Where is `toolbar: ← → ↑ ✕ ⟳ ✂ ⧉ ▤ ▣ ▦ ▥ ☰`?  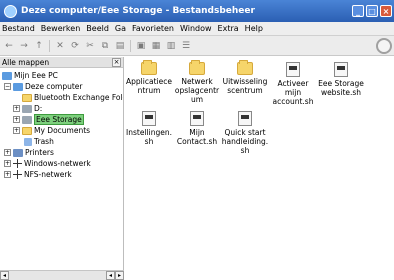
toolbar: ← → ↑ ✕ ⟳ ✂ ⧉ ▤ ▣ ▦ ▥ ☰ is located at coordinates (197, 46).